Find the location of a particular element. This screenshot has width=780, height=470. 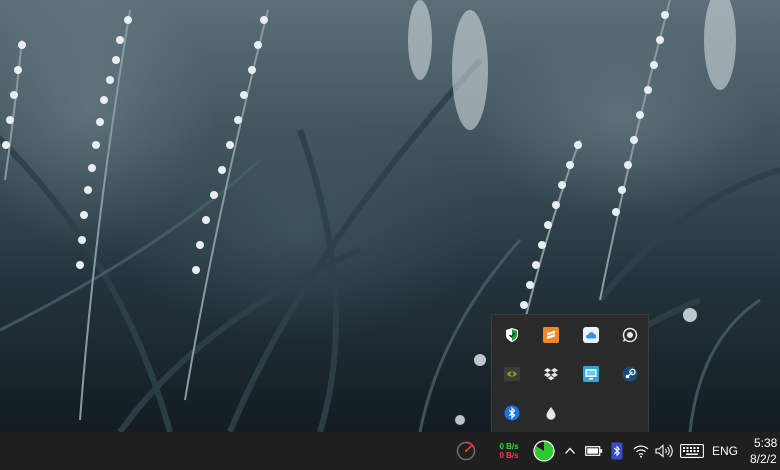

tray-item-monitor-app is located at coordinates (591, 373).